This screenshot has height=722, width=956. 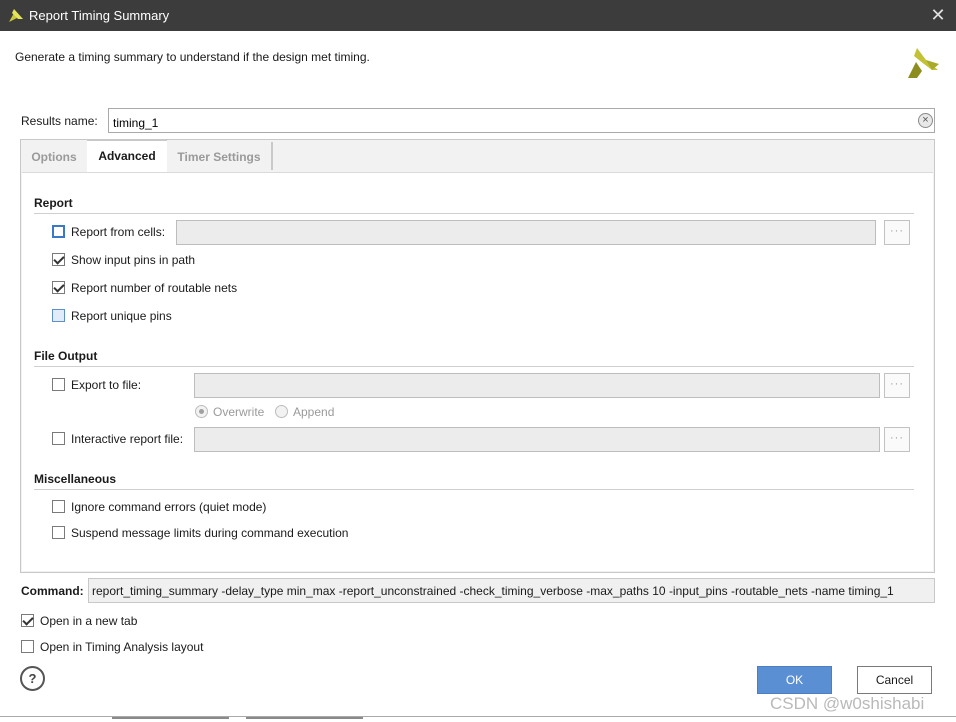 I want to click on tab-options: Options, so click(x=54, y=157).